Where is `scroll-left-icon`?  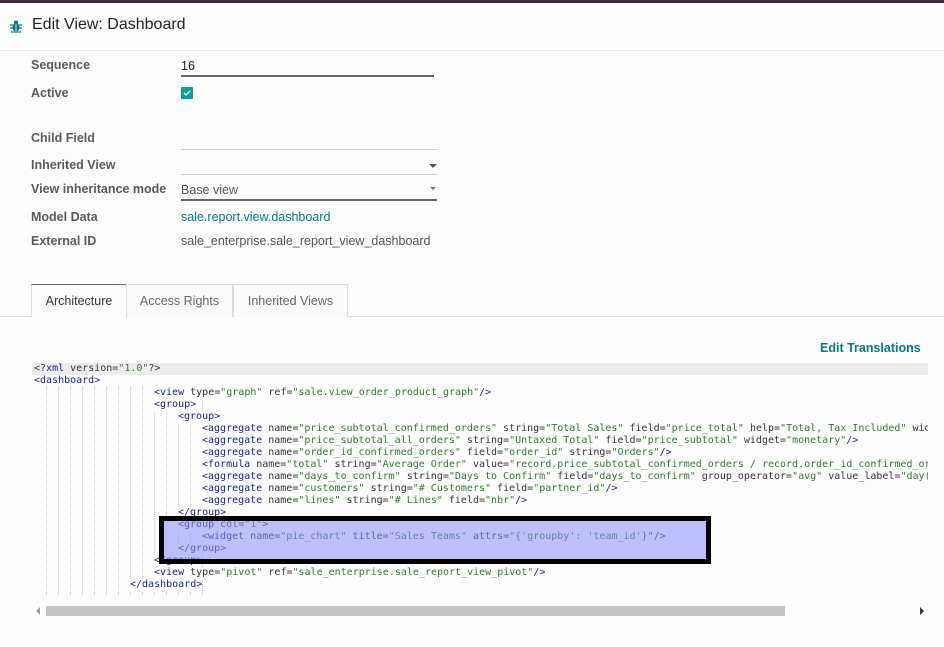 scroll-left-icon is located at coordinates (38, 611).